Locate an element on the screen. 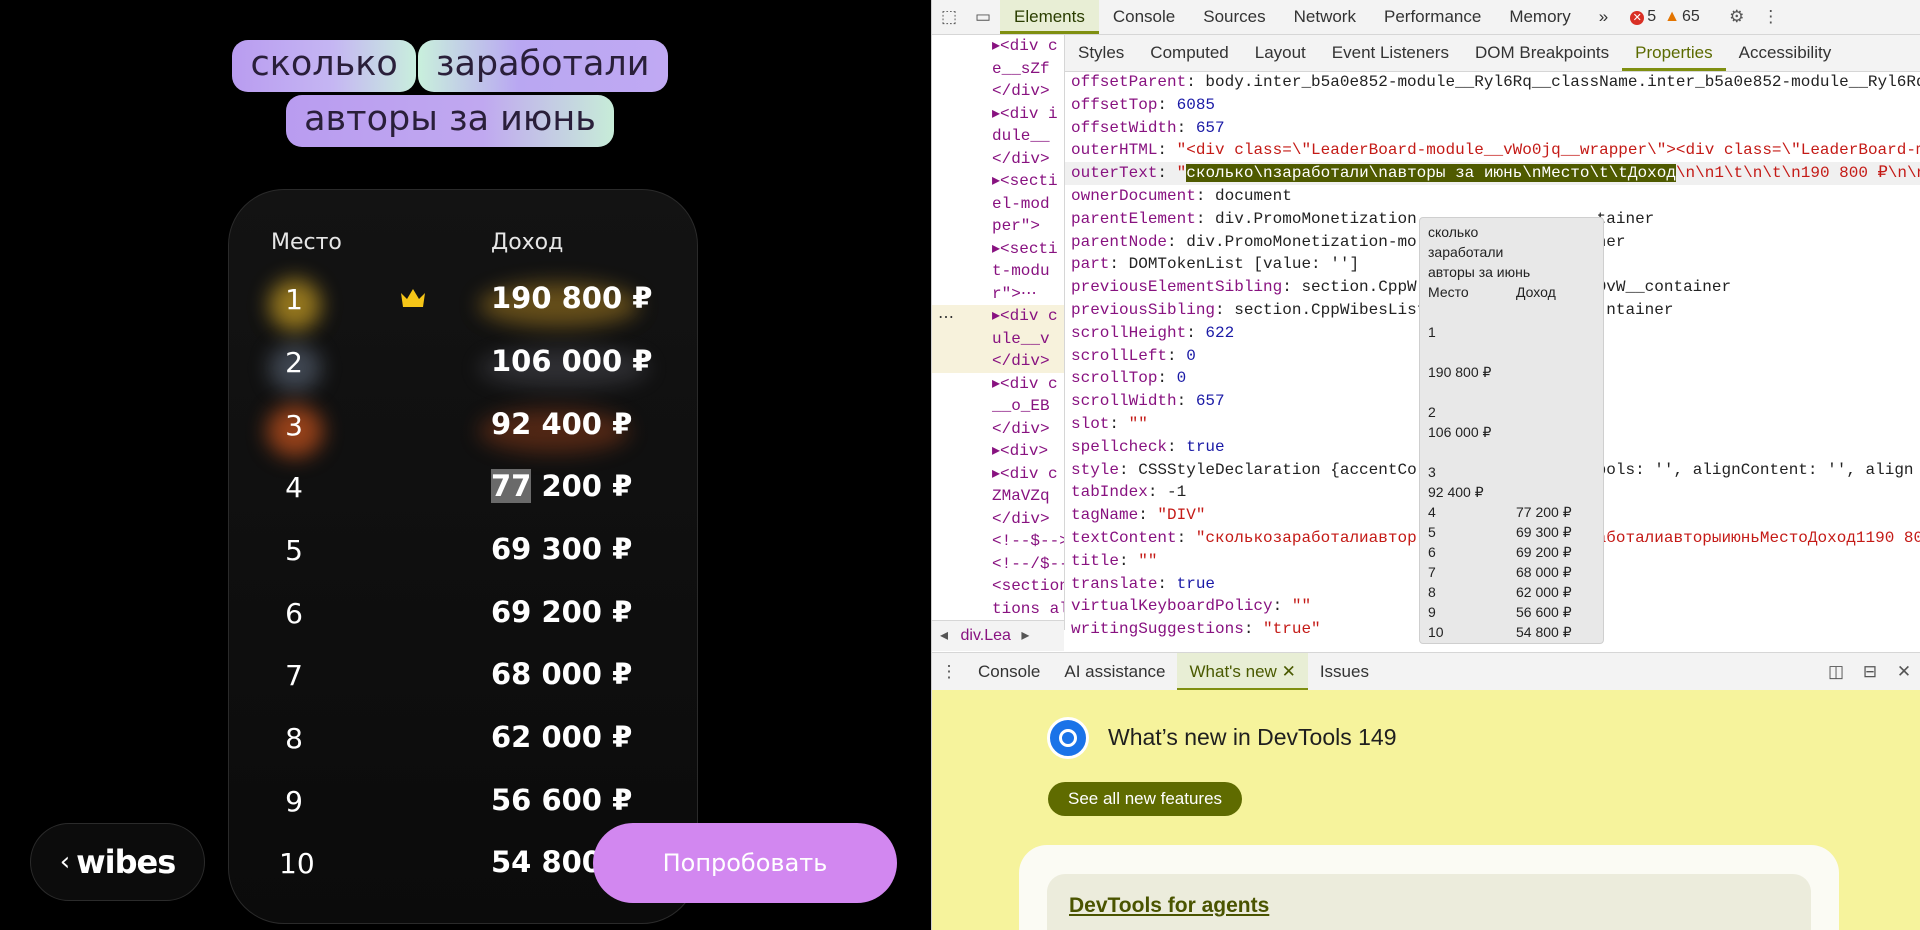  dom-node: r">⋯ is located at coordinates (998, 294).